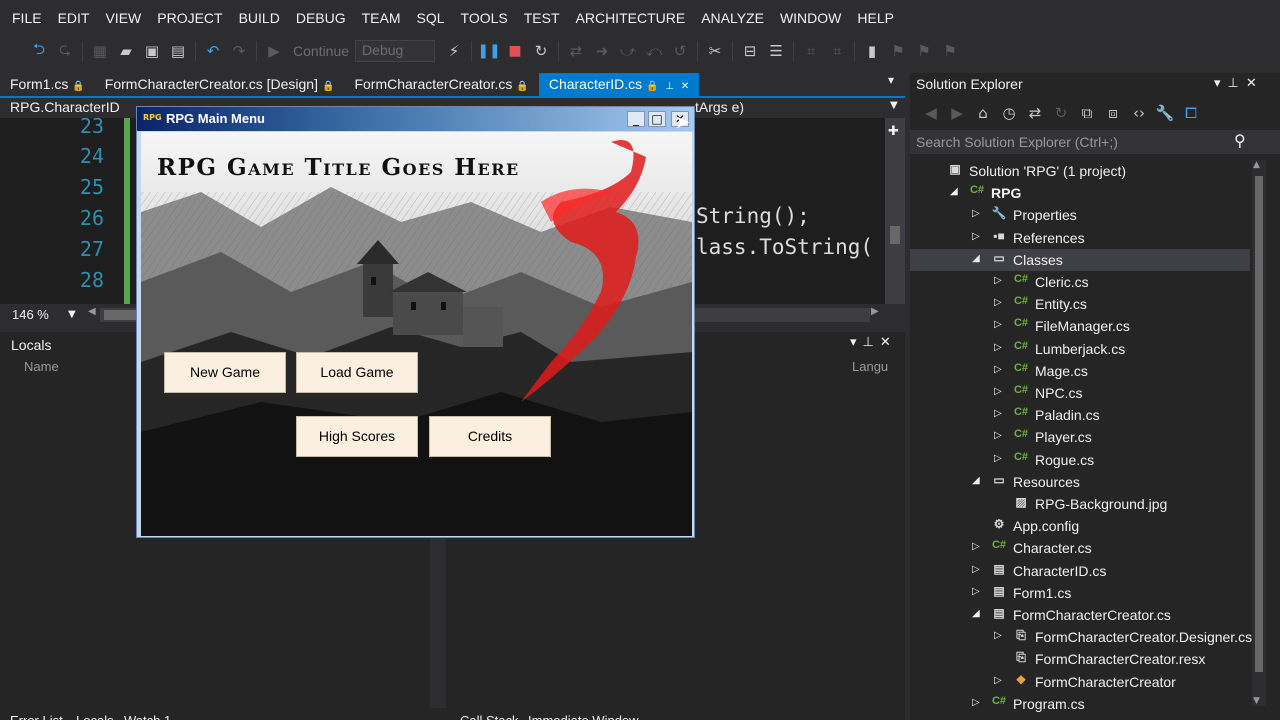  I want to click on back-icon: ⮌, so click(39, 51).